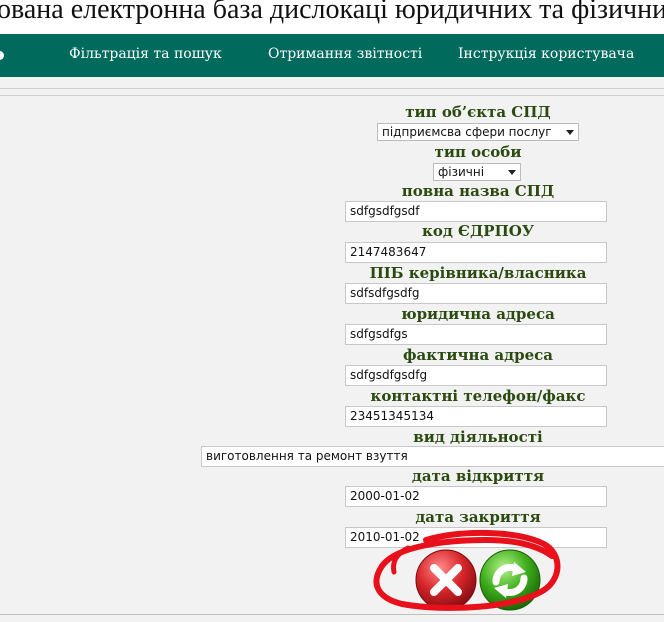 This screenshot has width=664, height=622. I want to click on nav-item-user-guide: Інструкція користувача, so click(546, 54).